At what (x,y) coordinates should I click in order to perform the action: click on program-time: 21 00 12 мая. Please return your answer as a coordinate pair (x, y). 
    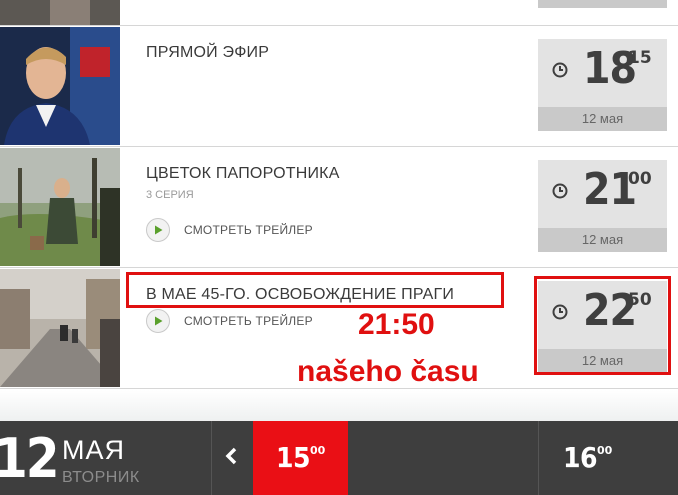
    Looking at the image, I should click on (602, 206).